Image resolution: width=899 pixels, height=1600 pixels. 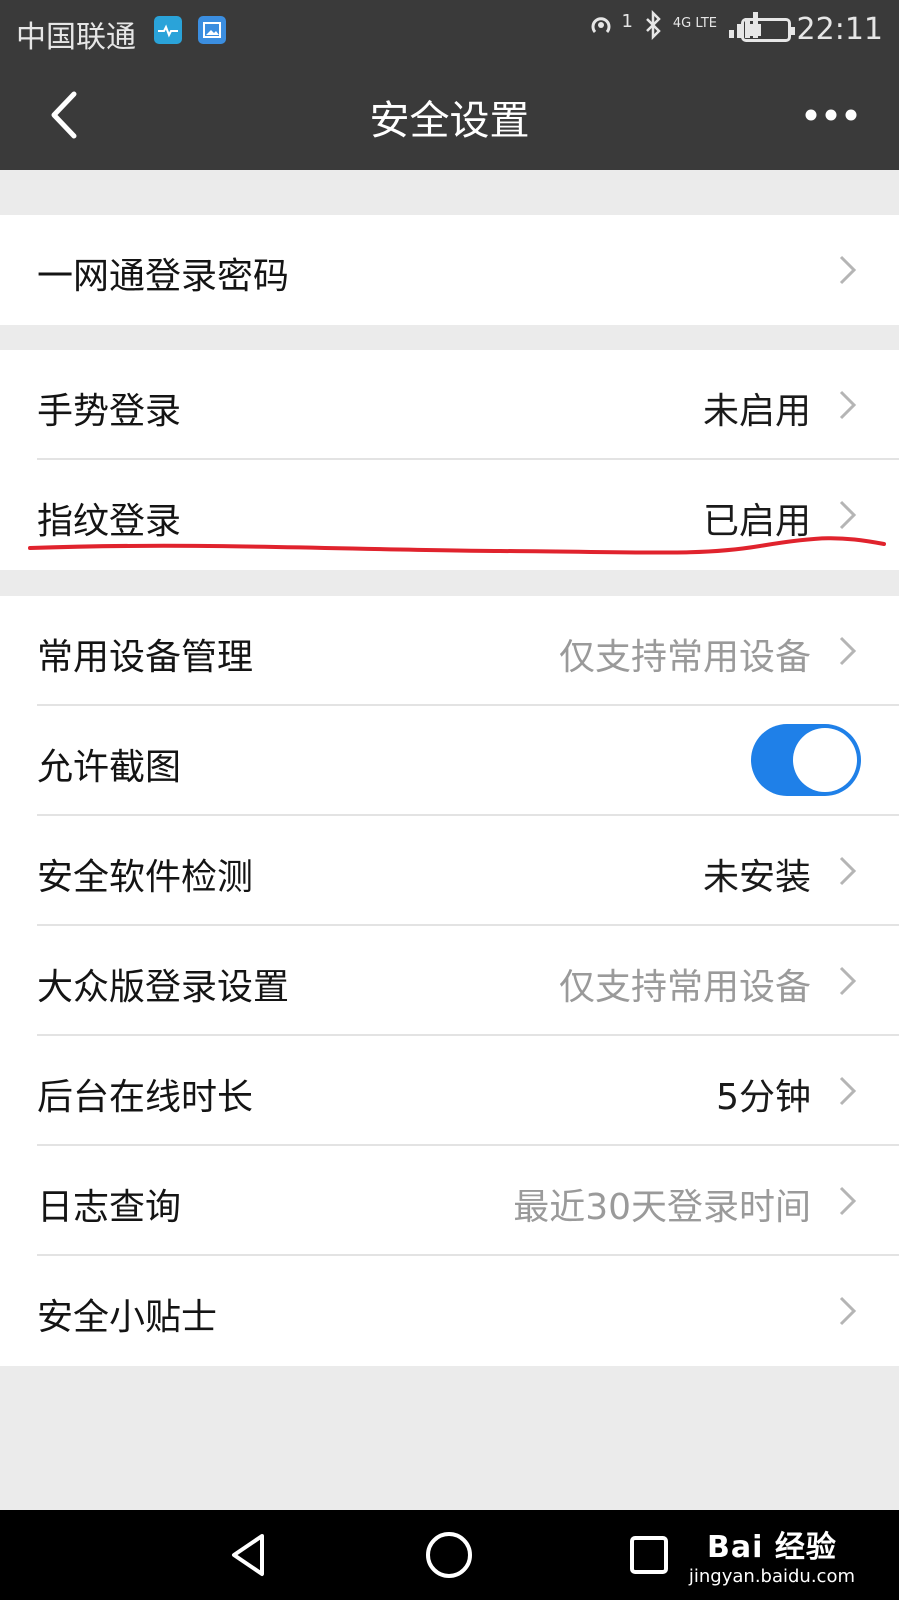 I want to click on system-back-button, so click(x=249, y=1555).